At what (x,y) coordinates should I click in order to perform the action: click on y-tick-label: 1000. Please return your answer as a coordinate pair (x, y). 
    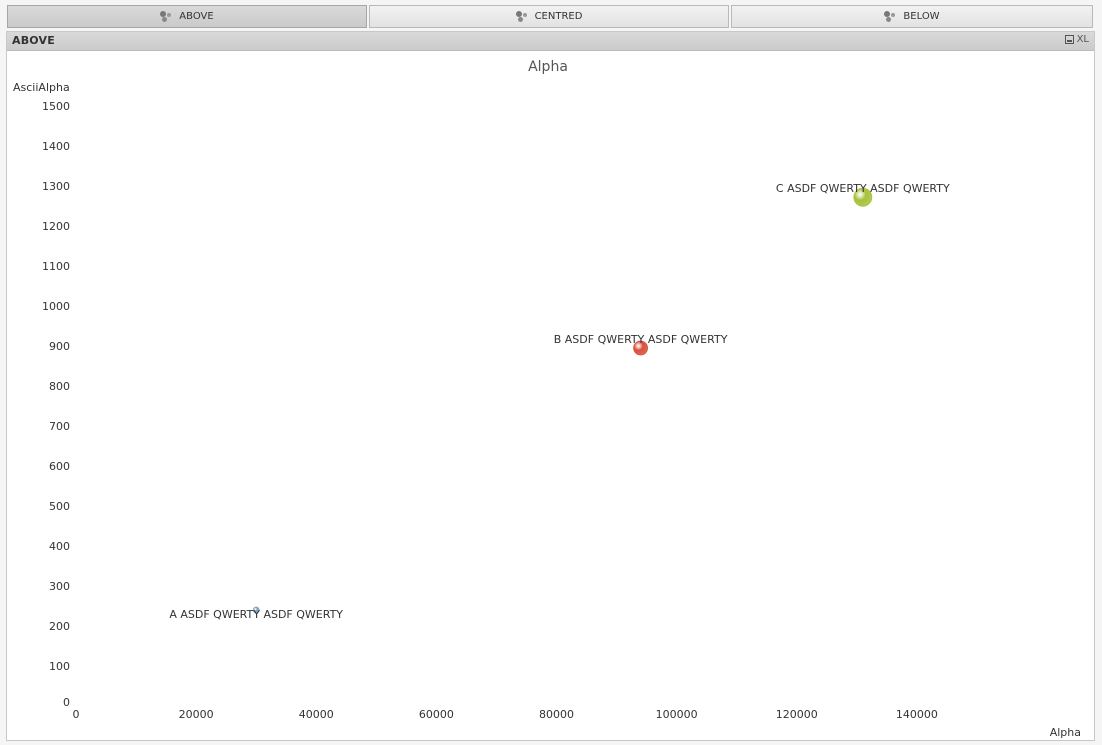
    Looking at the image, I should click on (56, 306).